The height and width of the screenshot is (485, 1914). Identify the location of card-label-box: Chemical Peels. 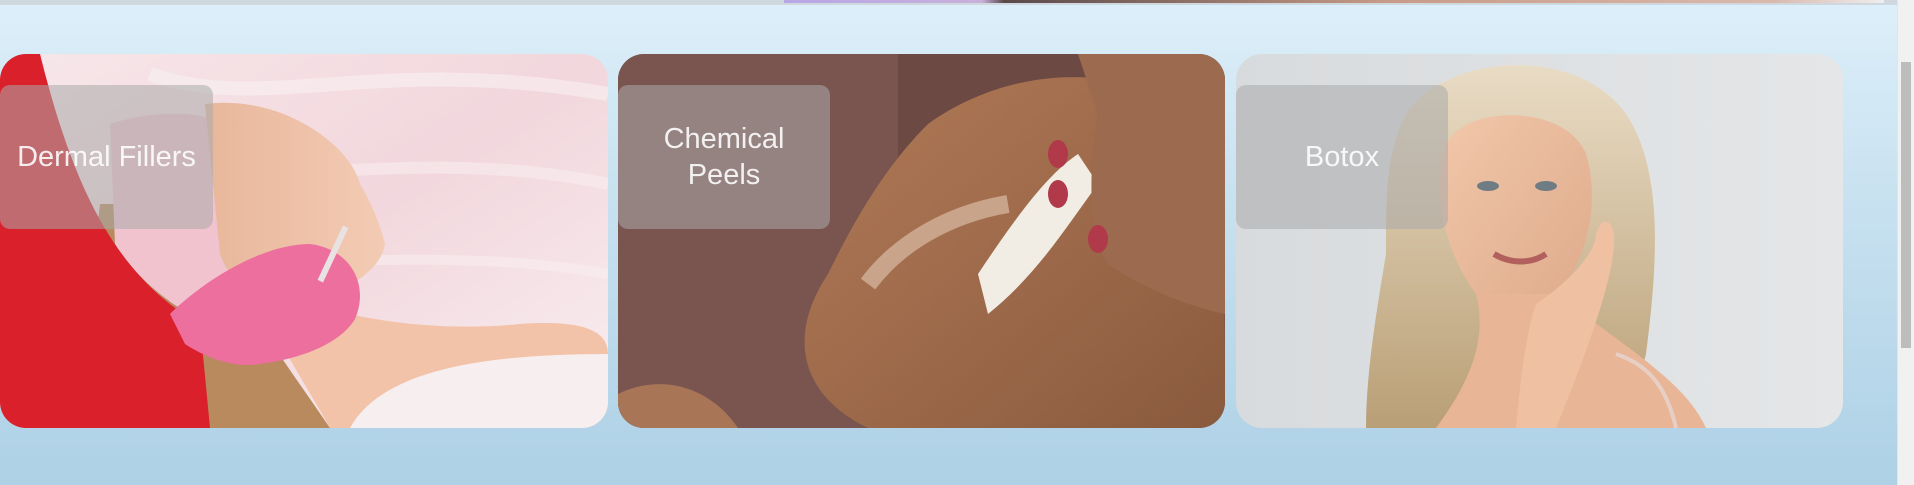
(724, 157).